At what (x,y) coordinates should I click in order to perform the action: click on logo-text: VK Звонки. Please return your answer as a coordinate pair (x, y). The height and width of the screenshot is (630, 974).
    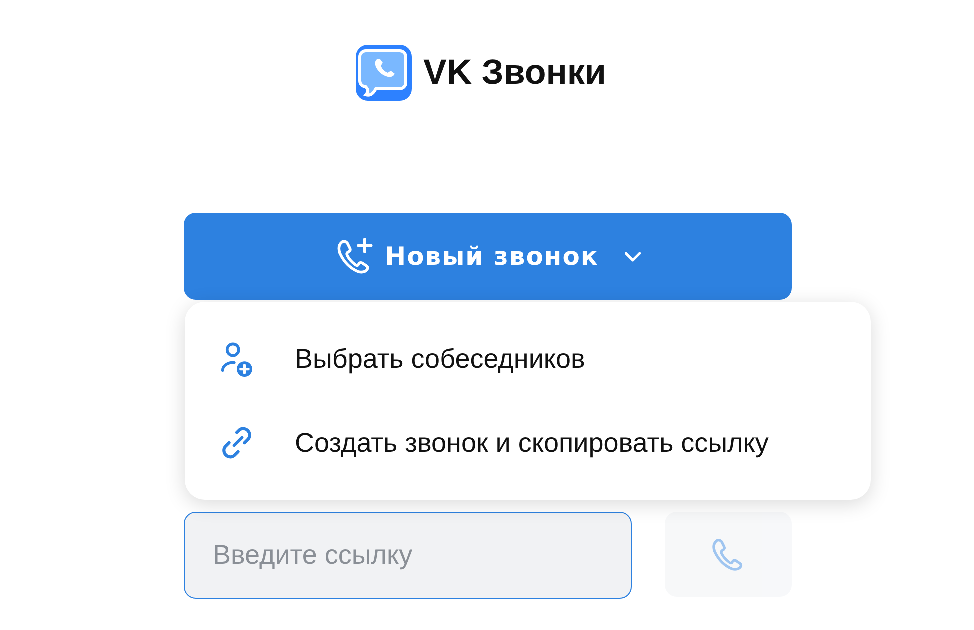
    Looking at the image, I should click on (515, 73).